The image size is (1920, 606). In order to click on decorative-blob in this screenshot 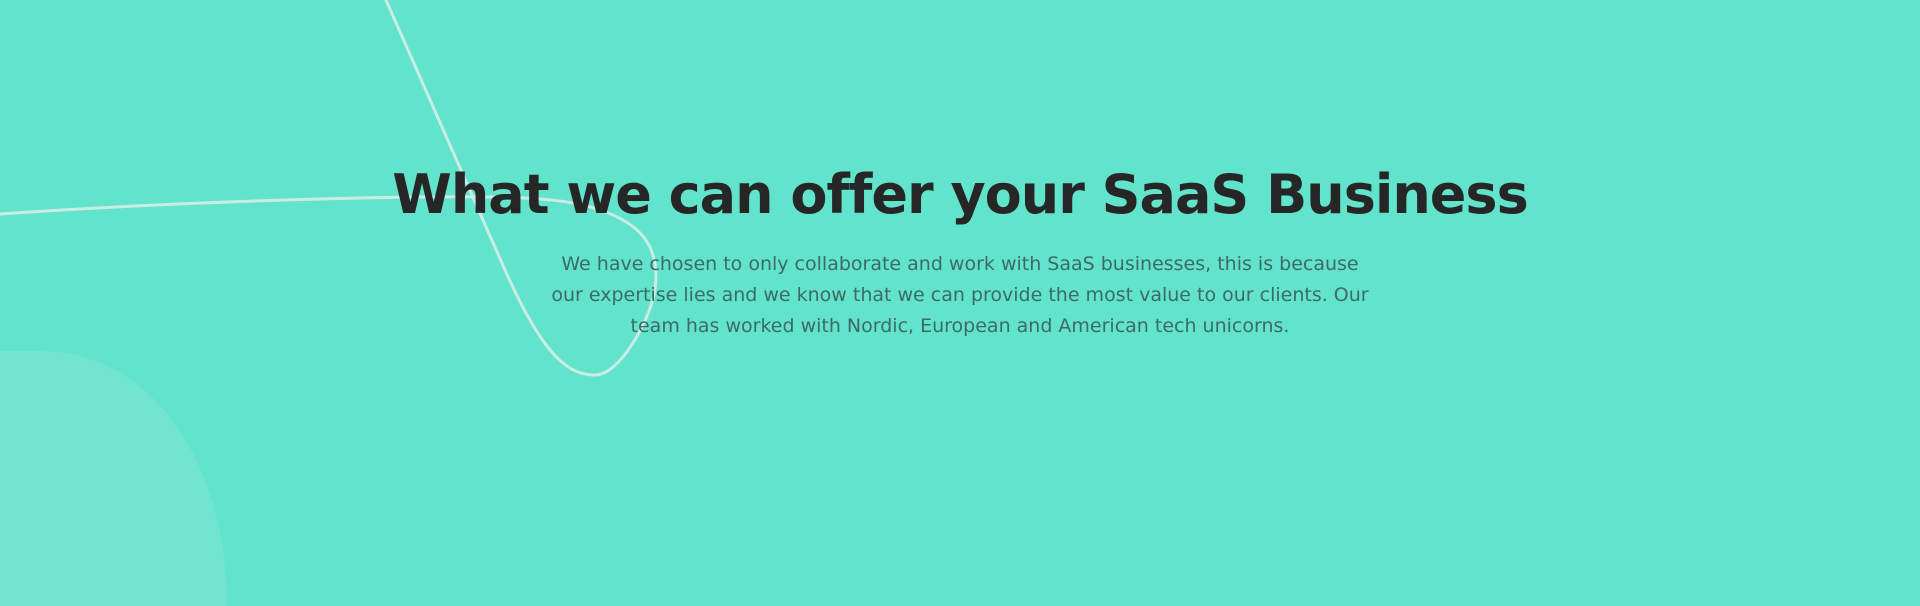, I will do `click(113, 478)`.